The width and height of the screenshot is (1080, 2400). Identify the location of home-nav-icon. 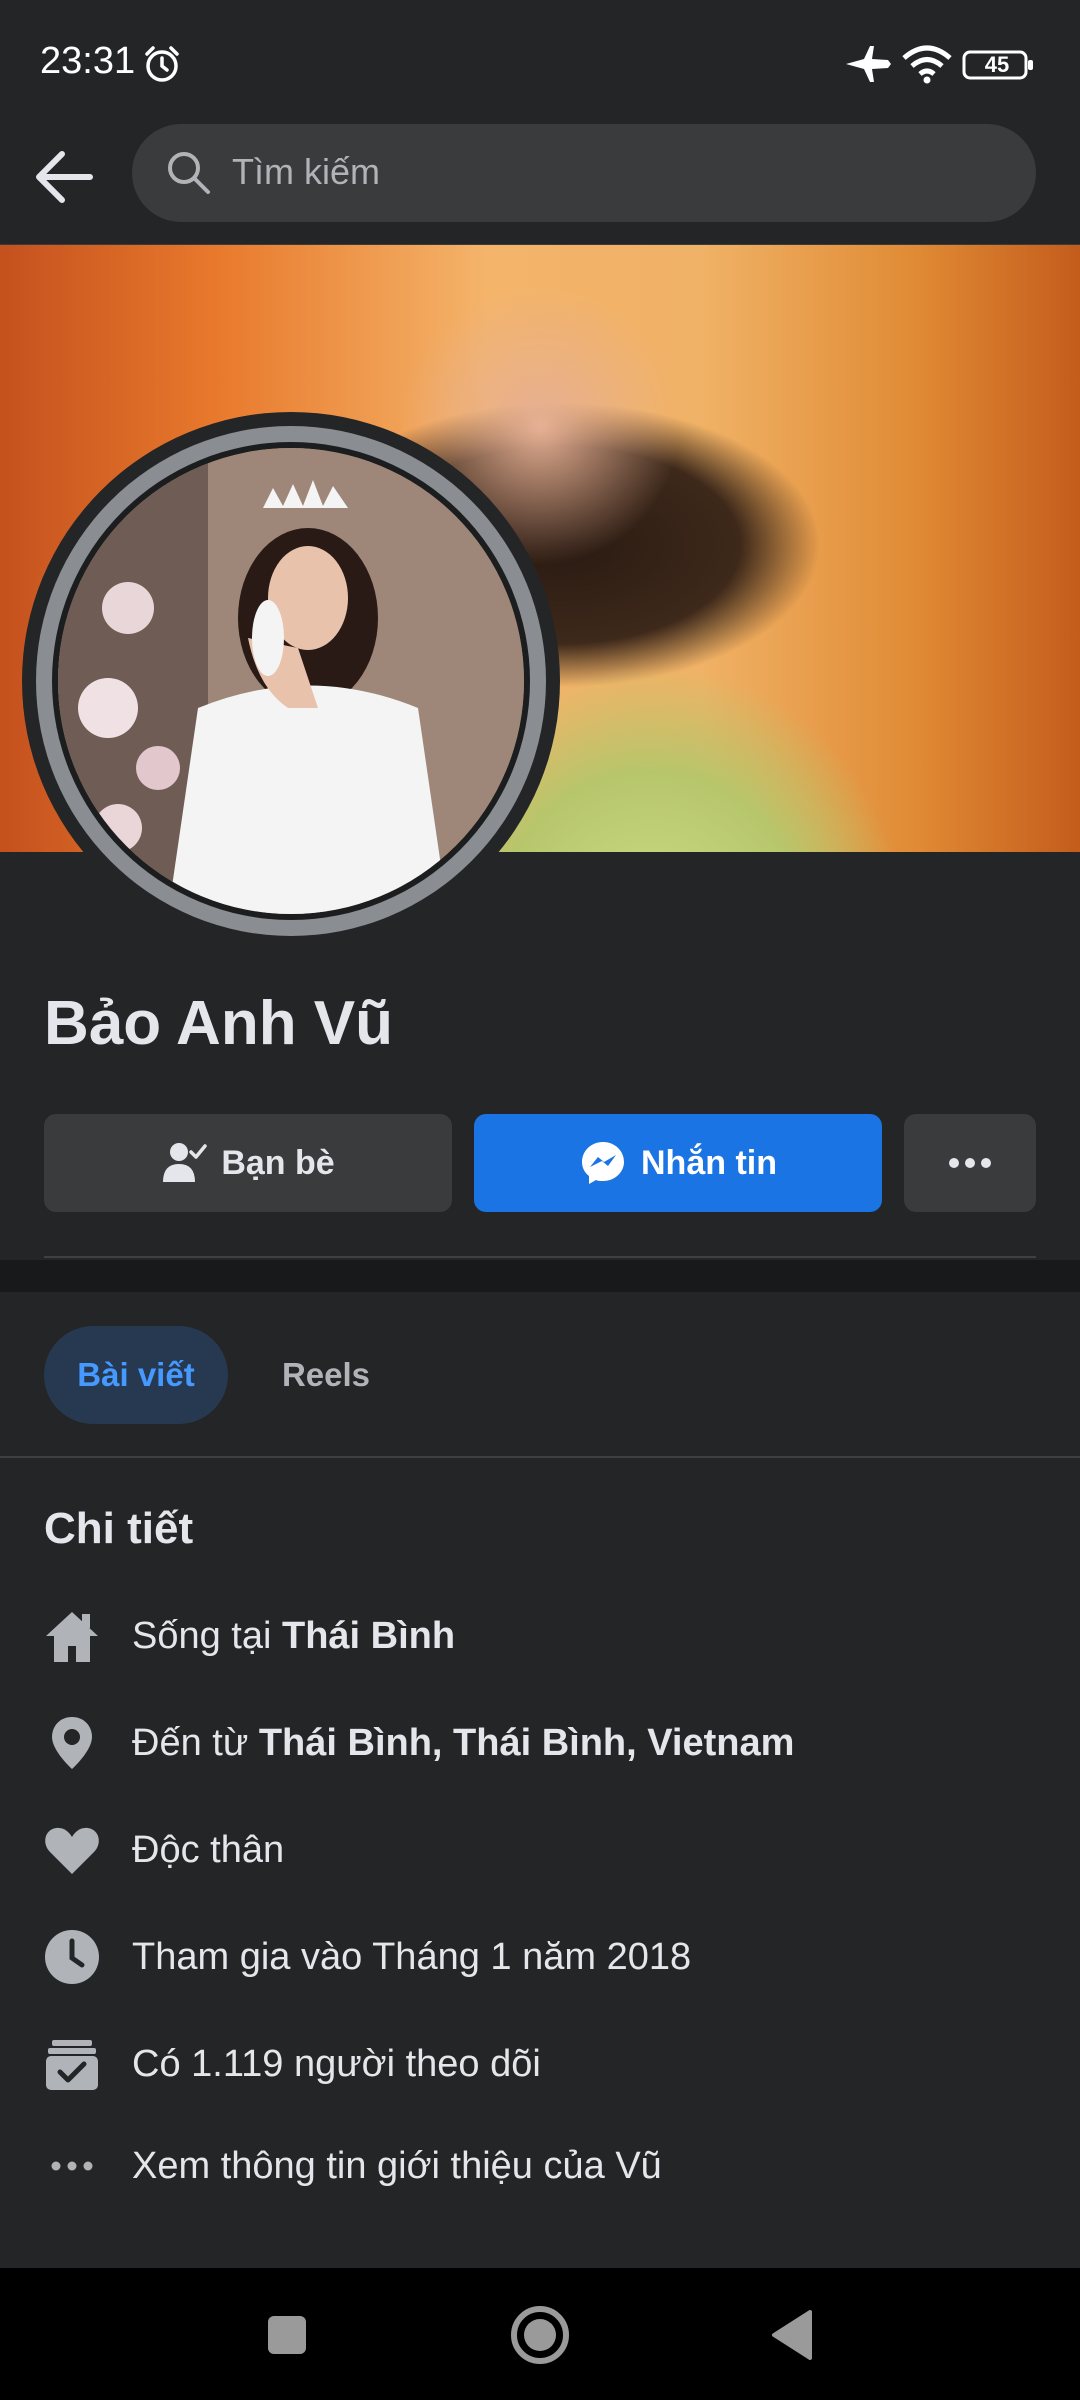
(540, 2335).